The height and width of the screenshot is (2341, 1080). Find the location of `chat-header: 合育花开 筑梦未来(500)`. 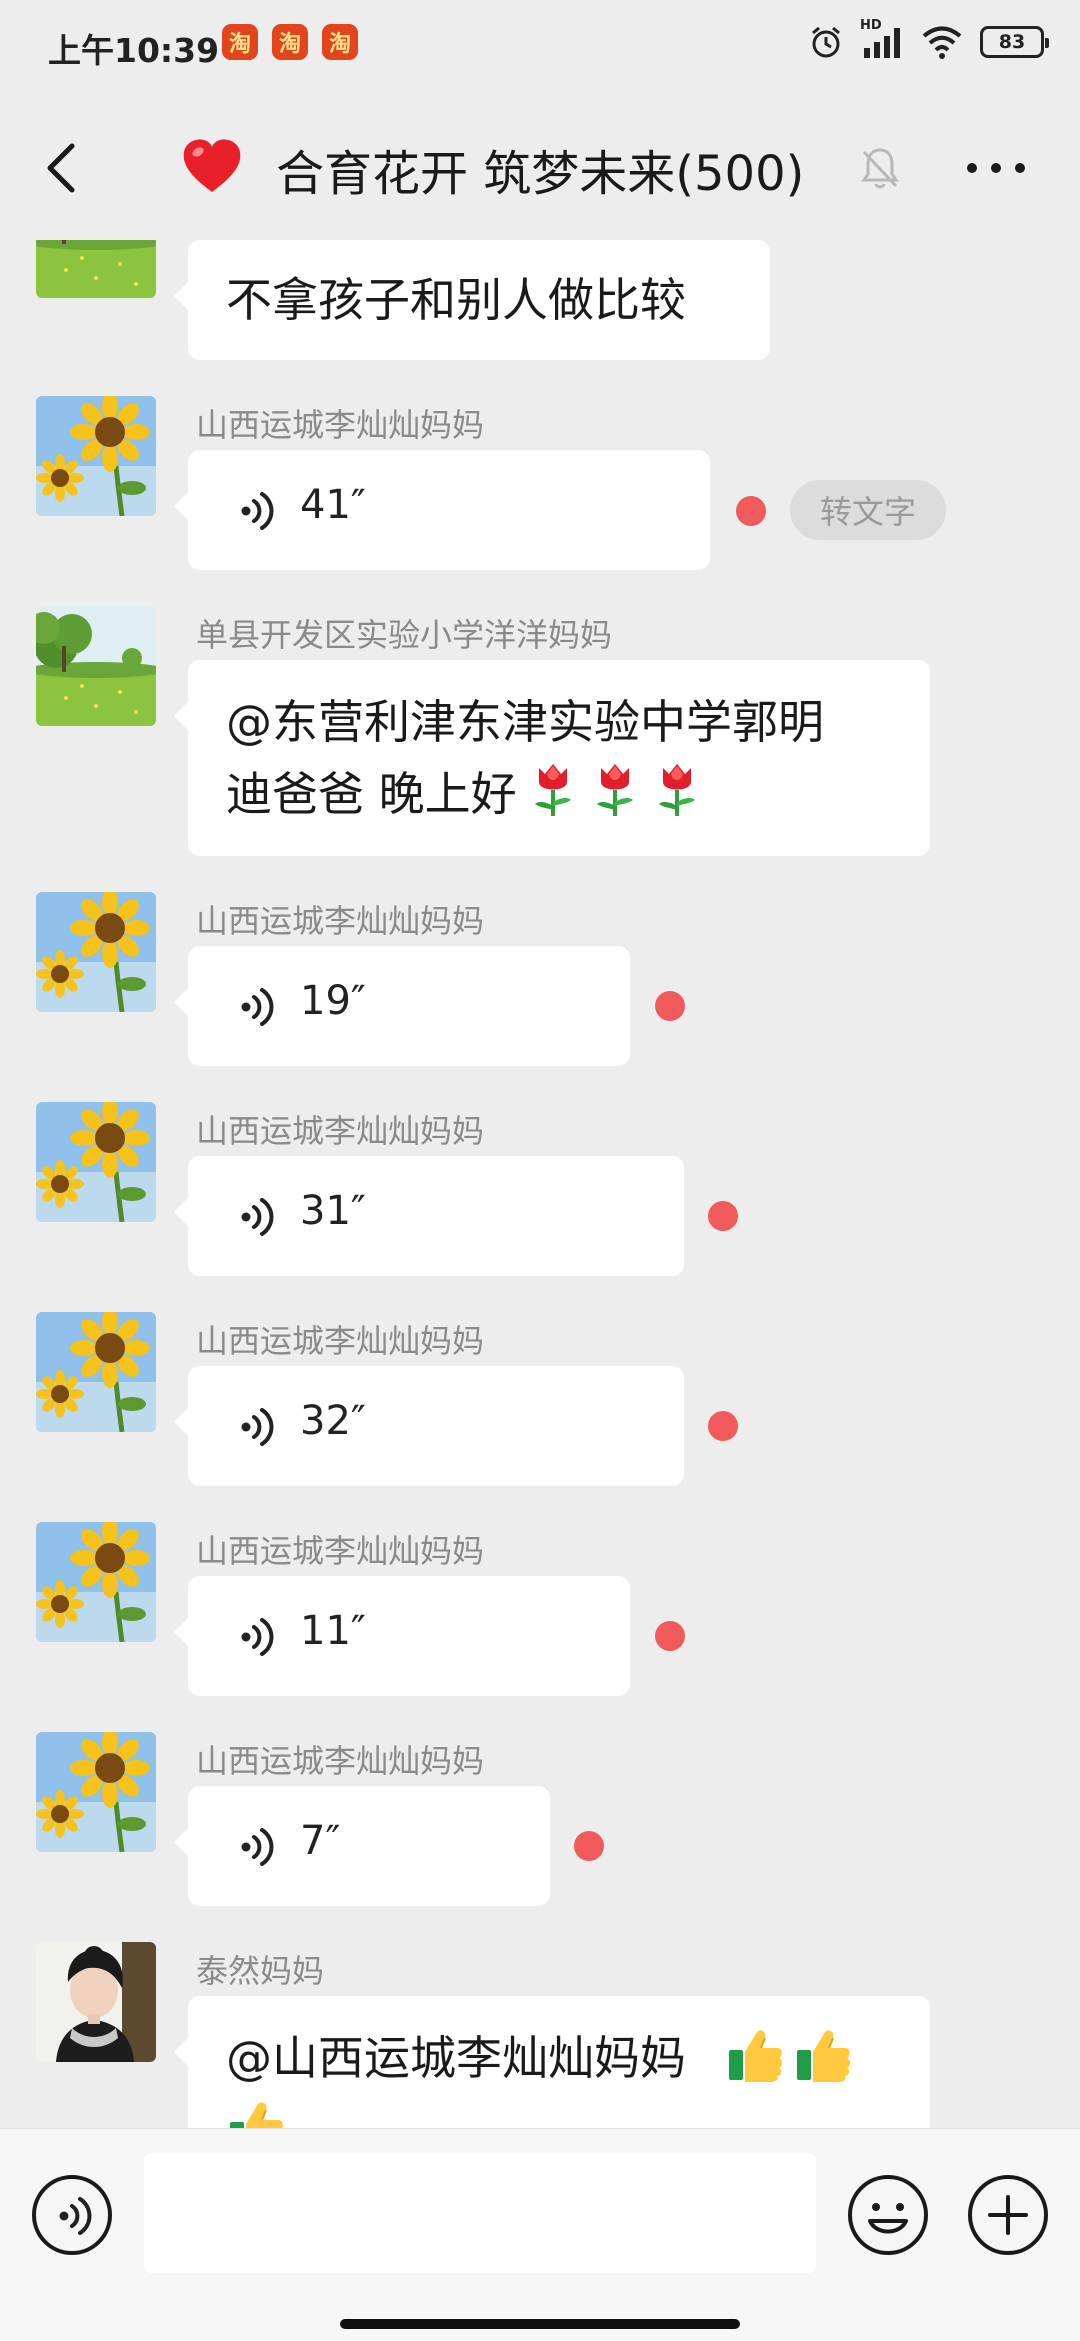

chat-header: 合育花开 筑梦未来(500) is located at coordinates (540, 168).